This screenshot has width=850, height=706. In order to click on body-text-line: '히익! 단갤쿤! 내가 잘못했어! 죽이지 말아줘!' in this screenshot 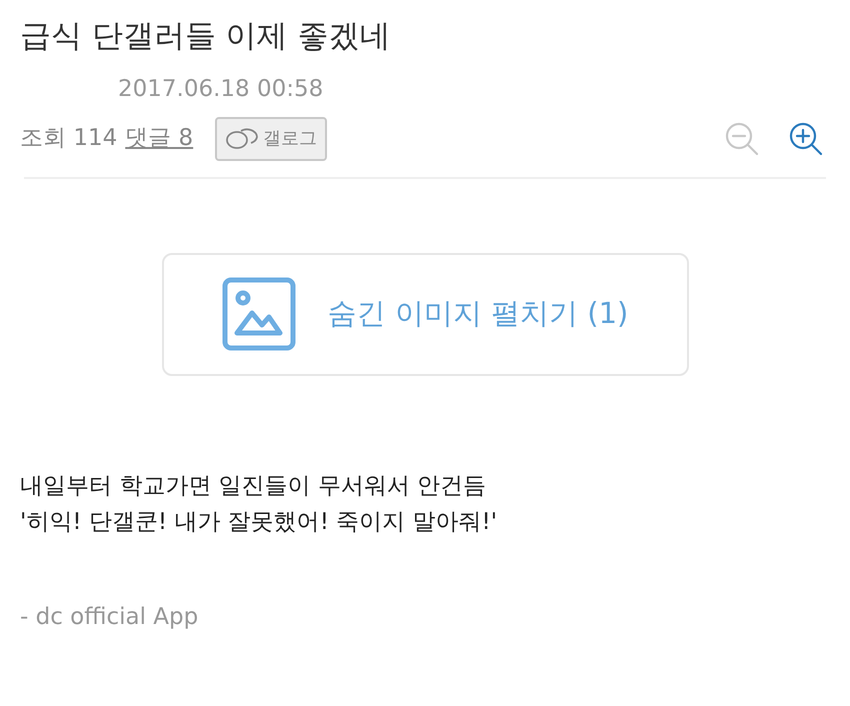, I will do `click(259, 522)`.